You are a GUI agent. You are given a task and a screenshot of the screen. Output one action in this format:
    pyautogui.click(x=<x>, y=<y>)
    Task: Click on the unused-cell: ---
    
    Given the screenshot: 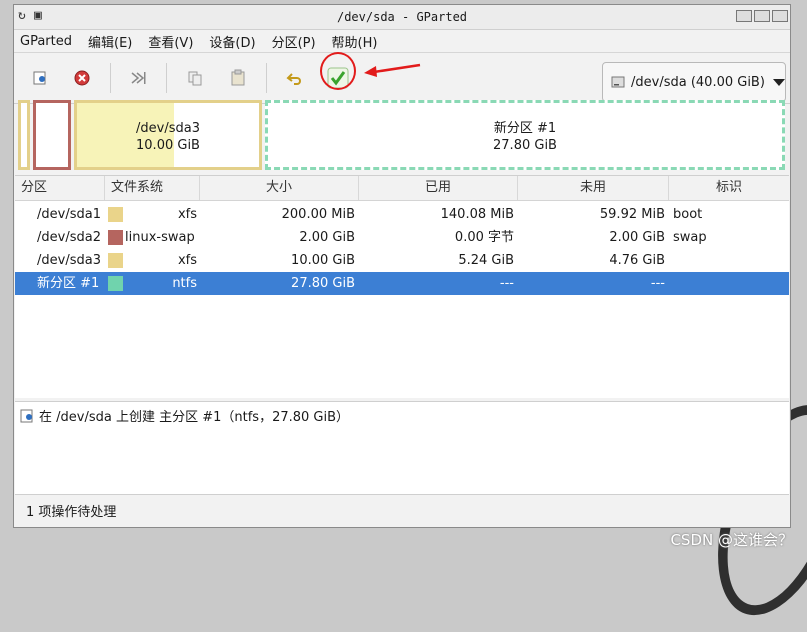 What is the action you would take?
    pyautogui.click(x=657, y=283)
    